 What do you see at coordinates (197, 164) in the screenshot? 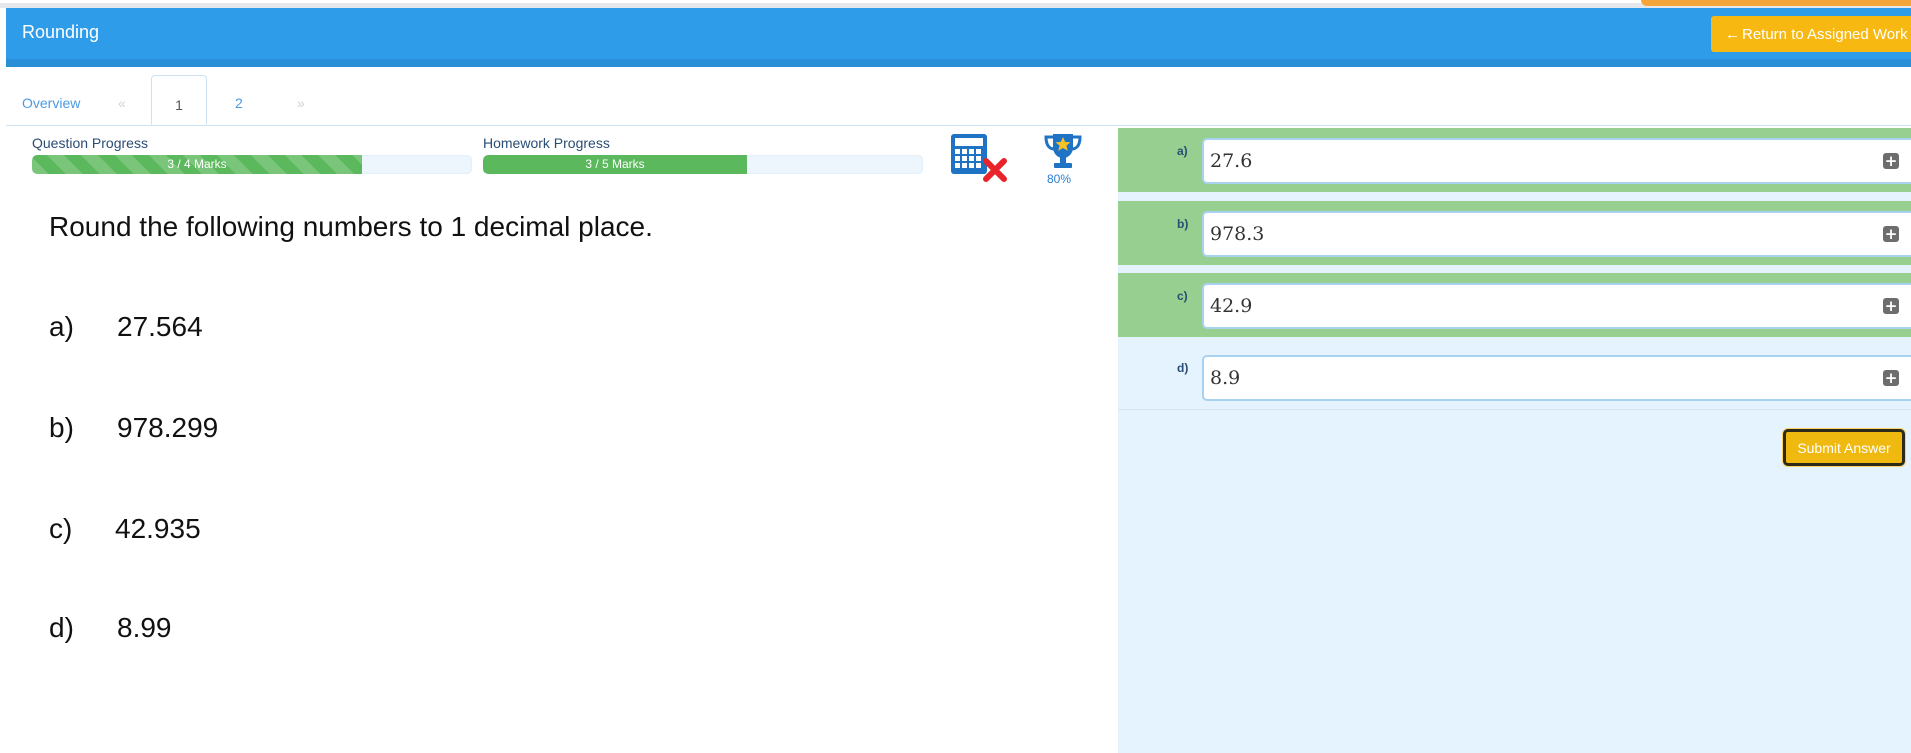
I see `question-progress-text: 3 / 4 Marks` at bounding box center [197, 164].